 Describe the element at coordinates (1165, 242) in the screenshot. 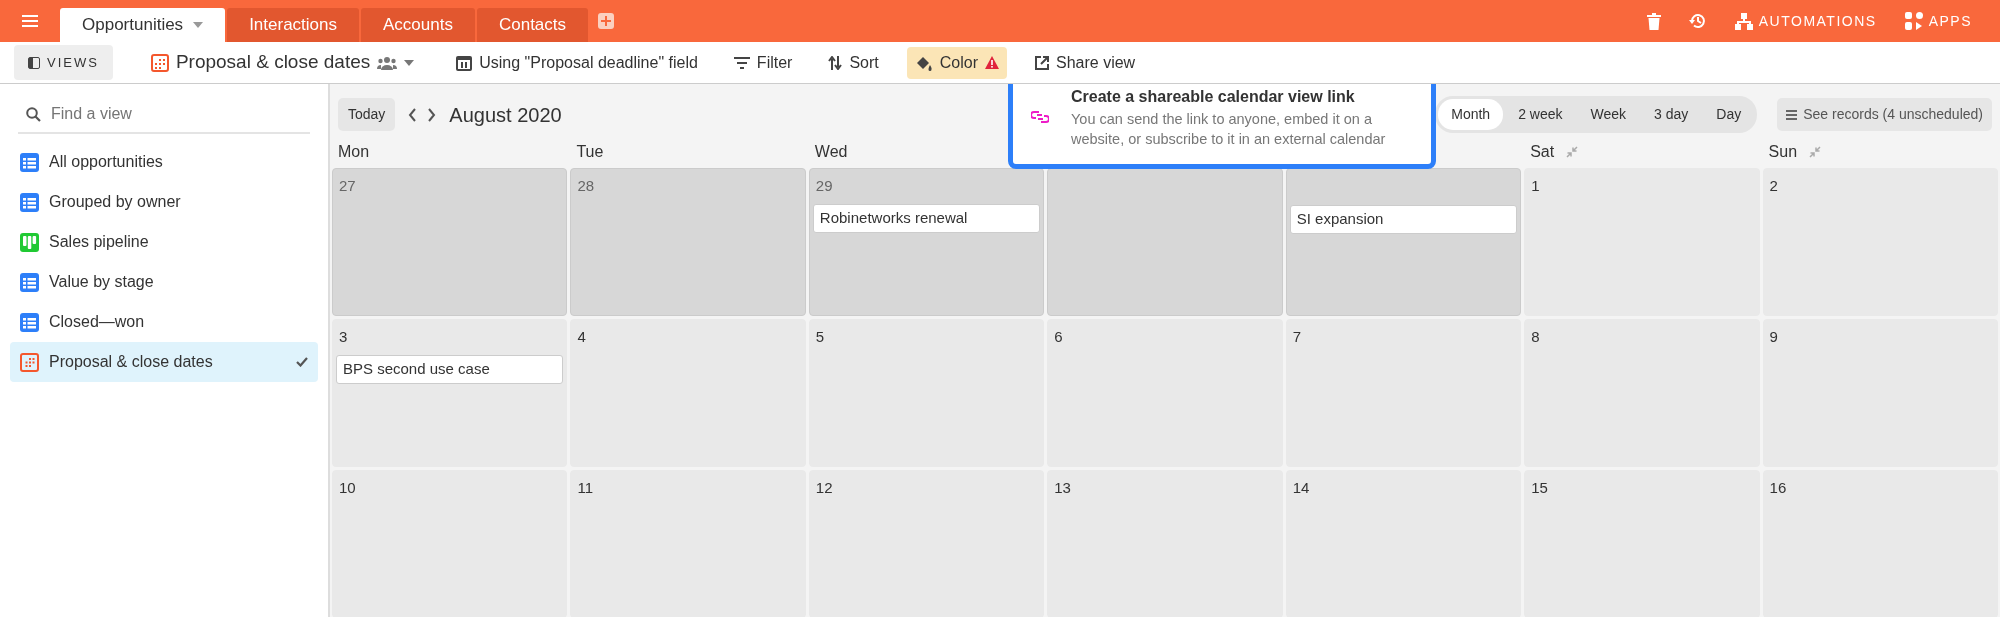

I see `day-cell` at that location.